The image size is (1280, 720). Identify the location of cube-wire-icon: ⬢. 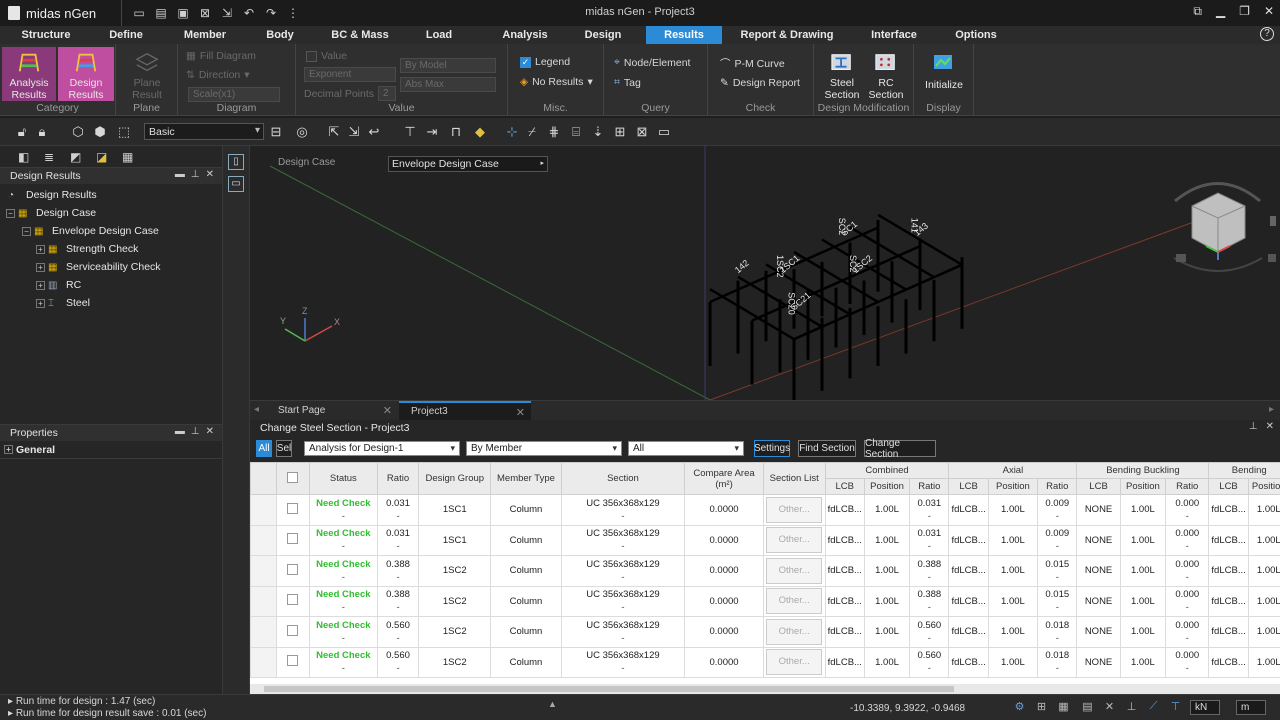
(100, 132).